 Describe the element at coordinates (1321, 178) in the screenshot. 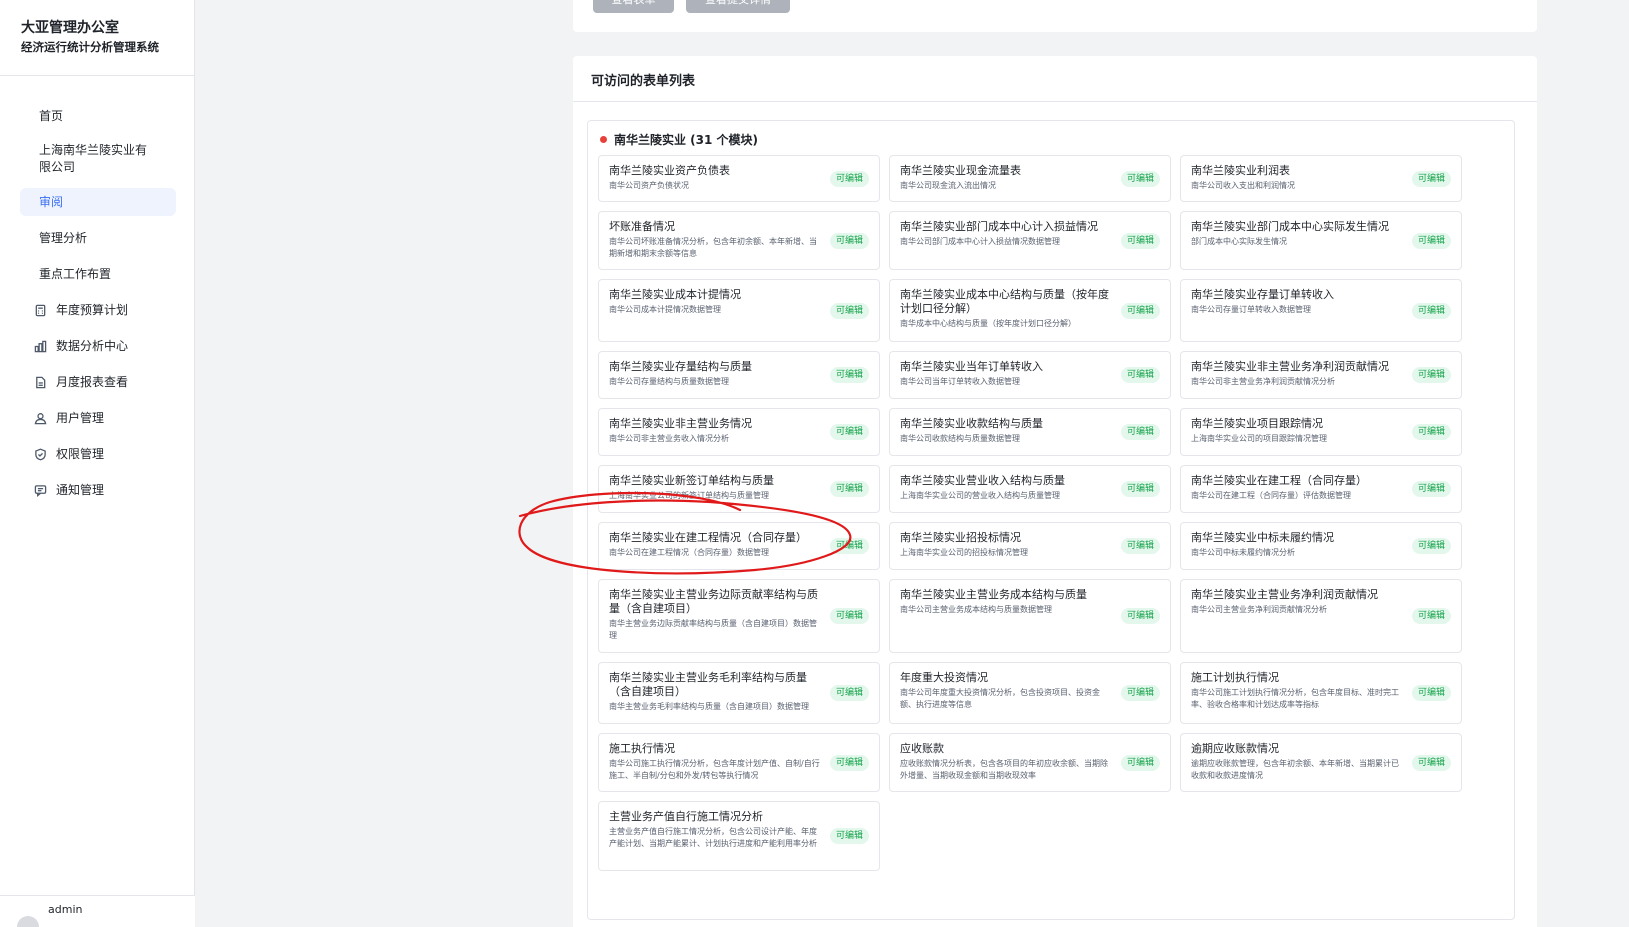

I see `form-card: 南华兰陵实业利润表 南华公司收入支出和利润情况 可编辑` at that location.